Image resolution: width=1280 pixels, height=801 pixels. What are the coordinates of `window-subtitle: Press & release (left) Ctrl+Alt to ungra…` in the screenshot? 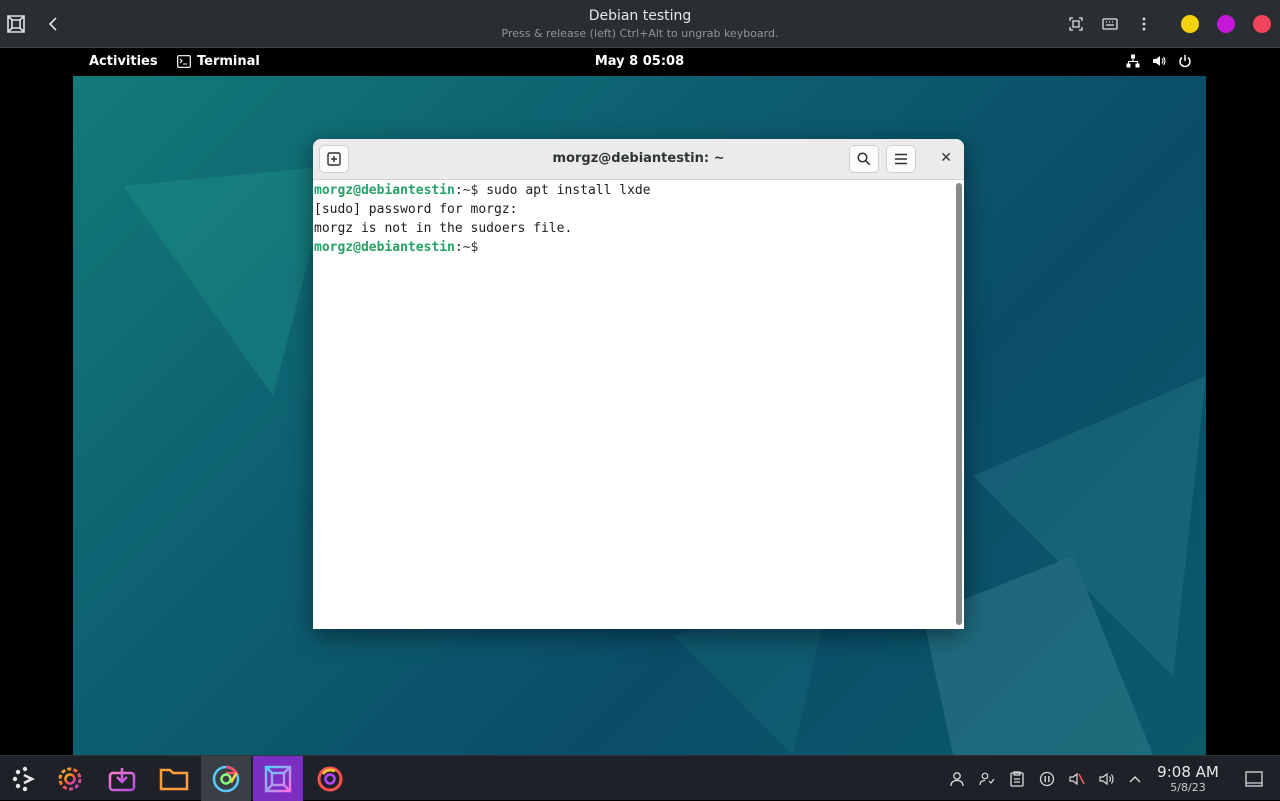 It's located at (640, 33).